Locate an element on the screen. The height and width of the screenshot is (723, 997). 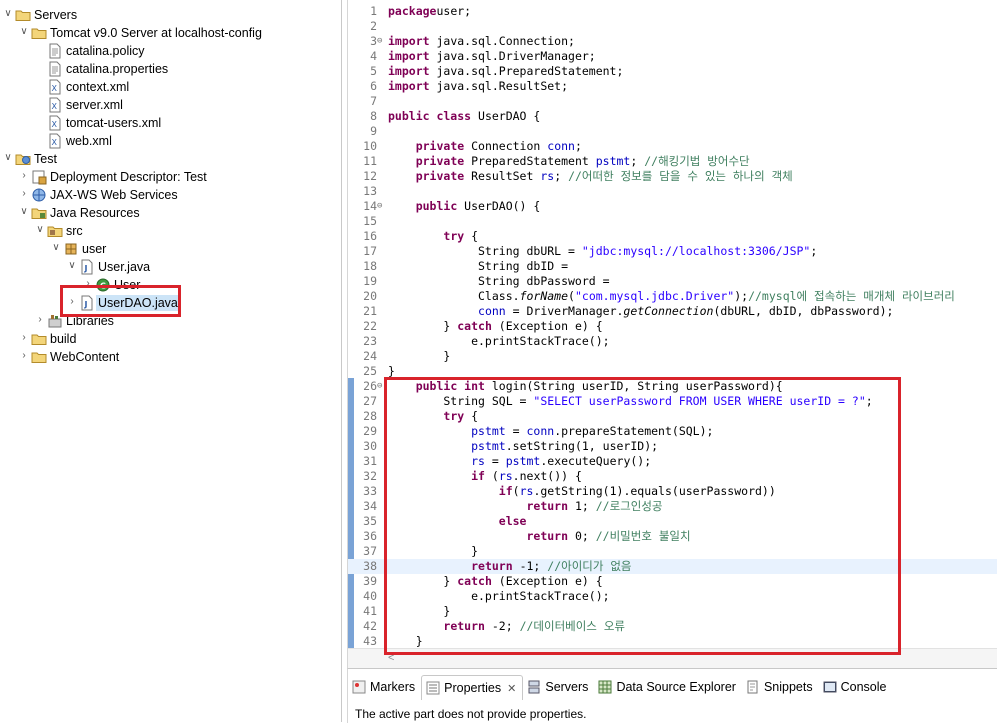
code-token: ); is located at coordinates (741, 296).